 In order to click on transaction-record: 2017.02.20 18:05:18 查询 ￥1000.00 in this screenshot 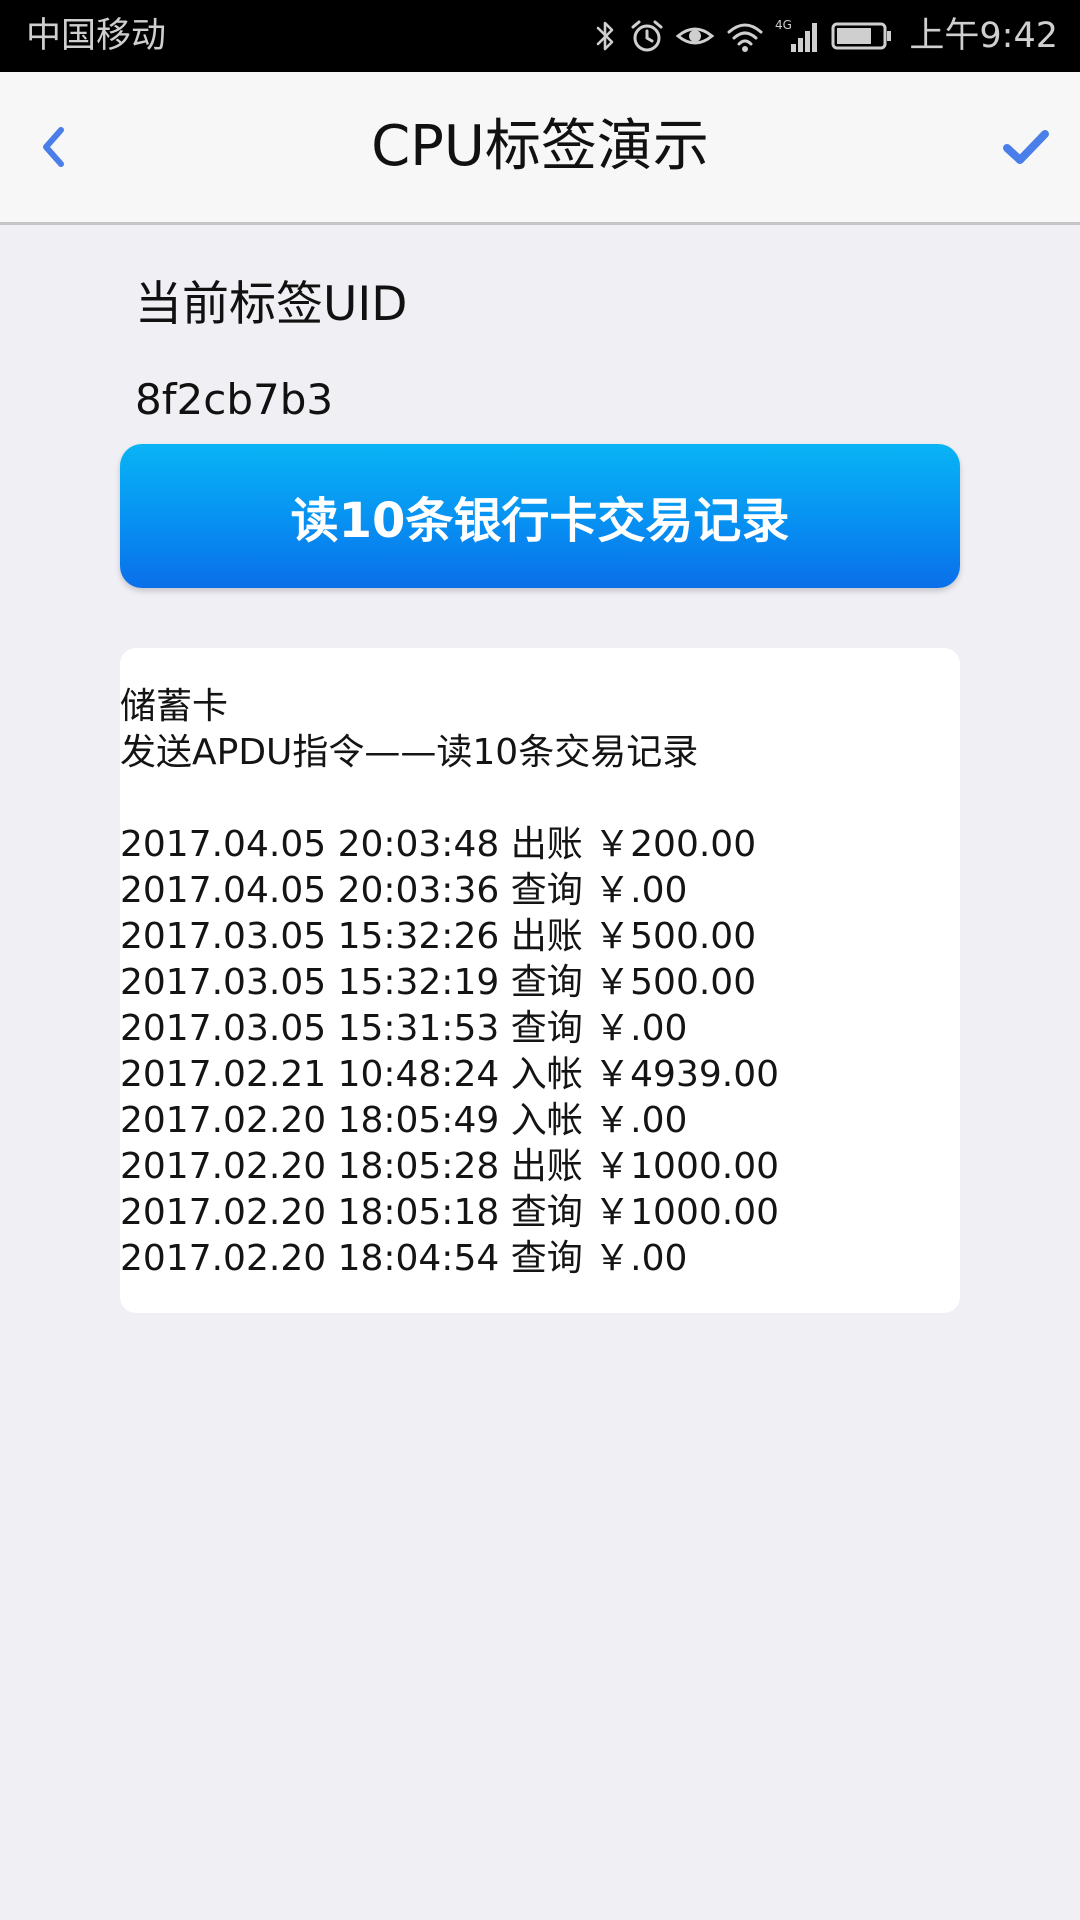, I will do `click(450, 1212)`.